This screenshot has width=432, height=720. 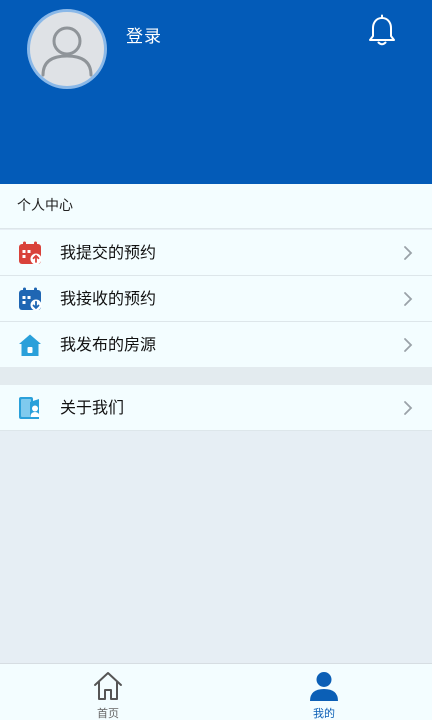 What do you see at coordinates (29, 408) in the screenshot?
I see `user-book-icon` at bounding box center [29, 408].